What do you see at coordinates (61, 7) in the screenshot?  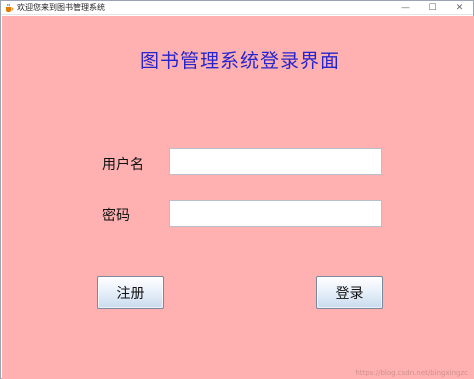 I see `window-title: 欢迎您来到图书管理系统` at bounding box center [61, 7].